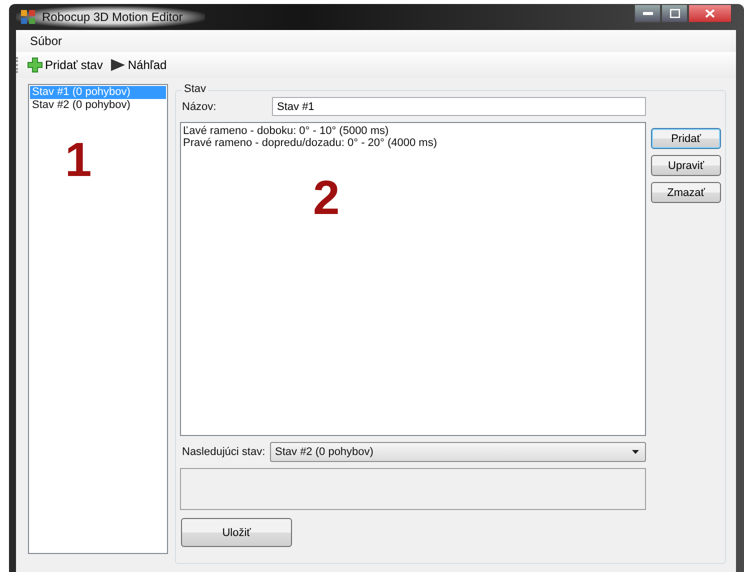  I want to click on field-label: Názov:, so click(199, 106).